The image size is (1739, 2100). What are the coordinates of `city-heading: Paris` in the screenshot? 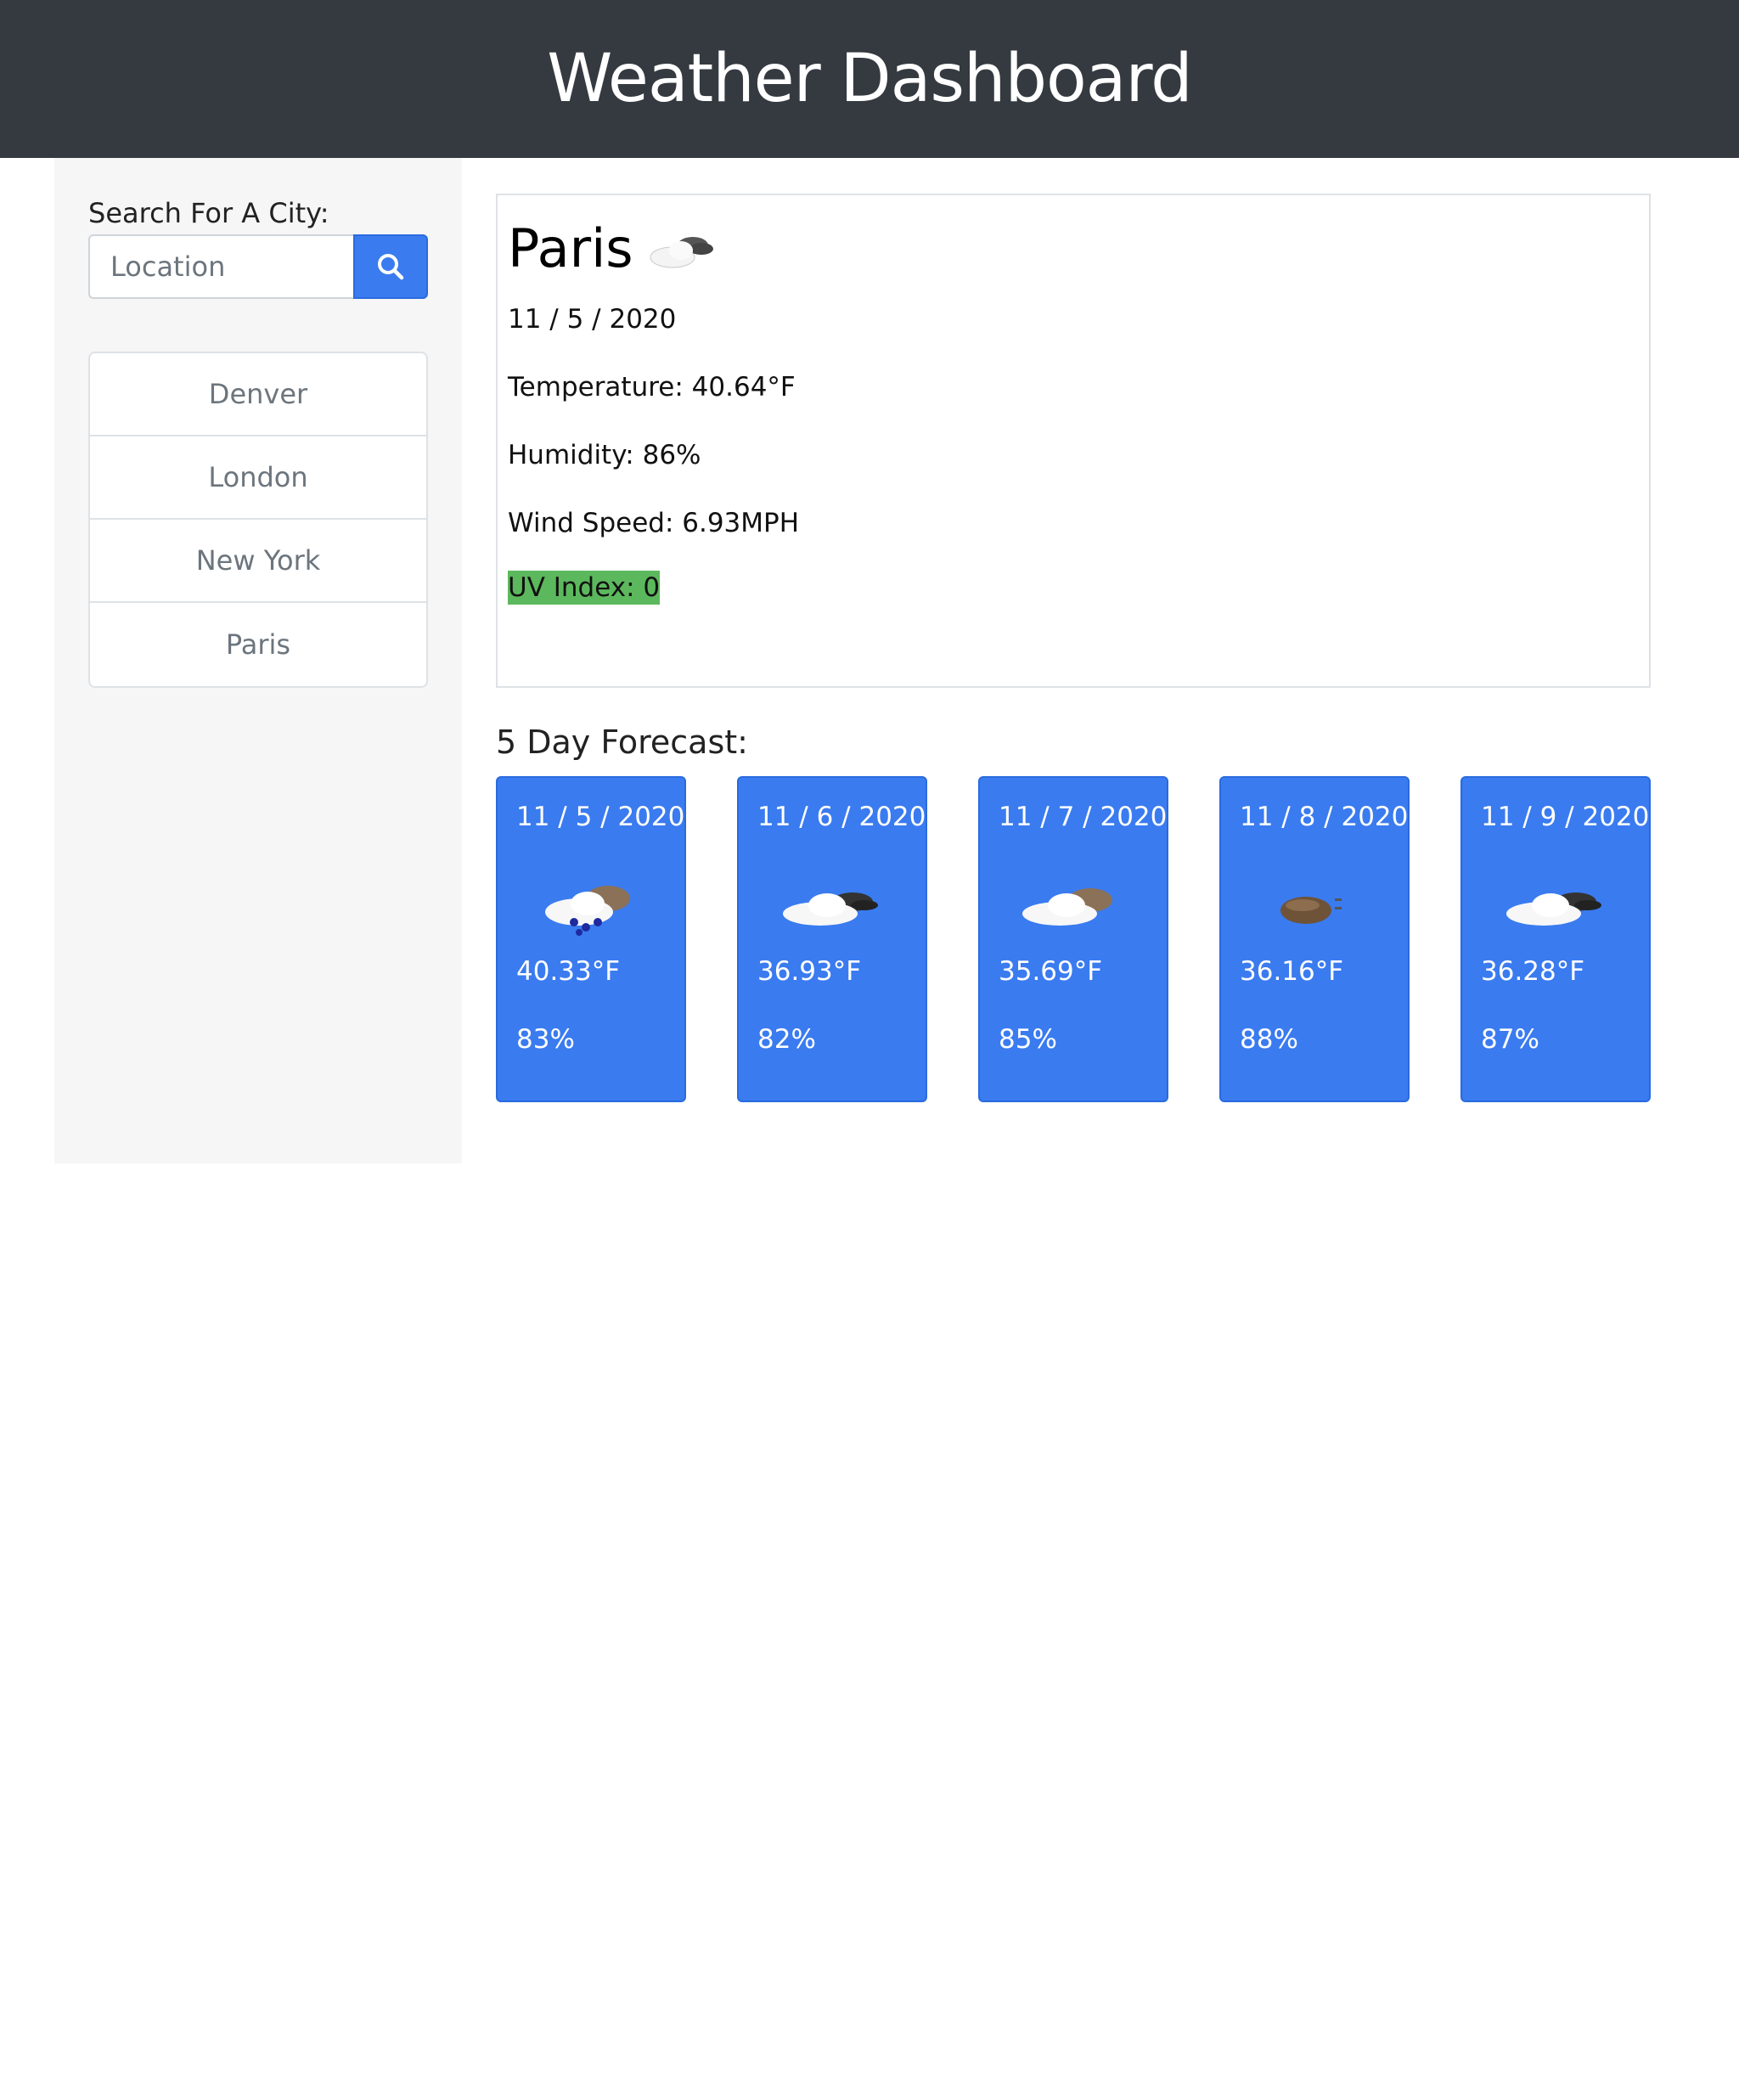 It's located at (612, 248).